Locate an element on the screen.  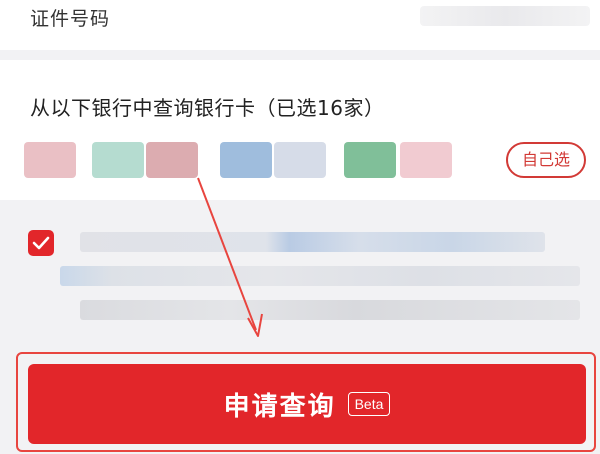
beta-badge: Beta is located at coordinates (369, 404).